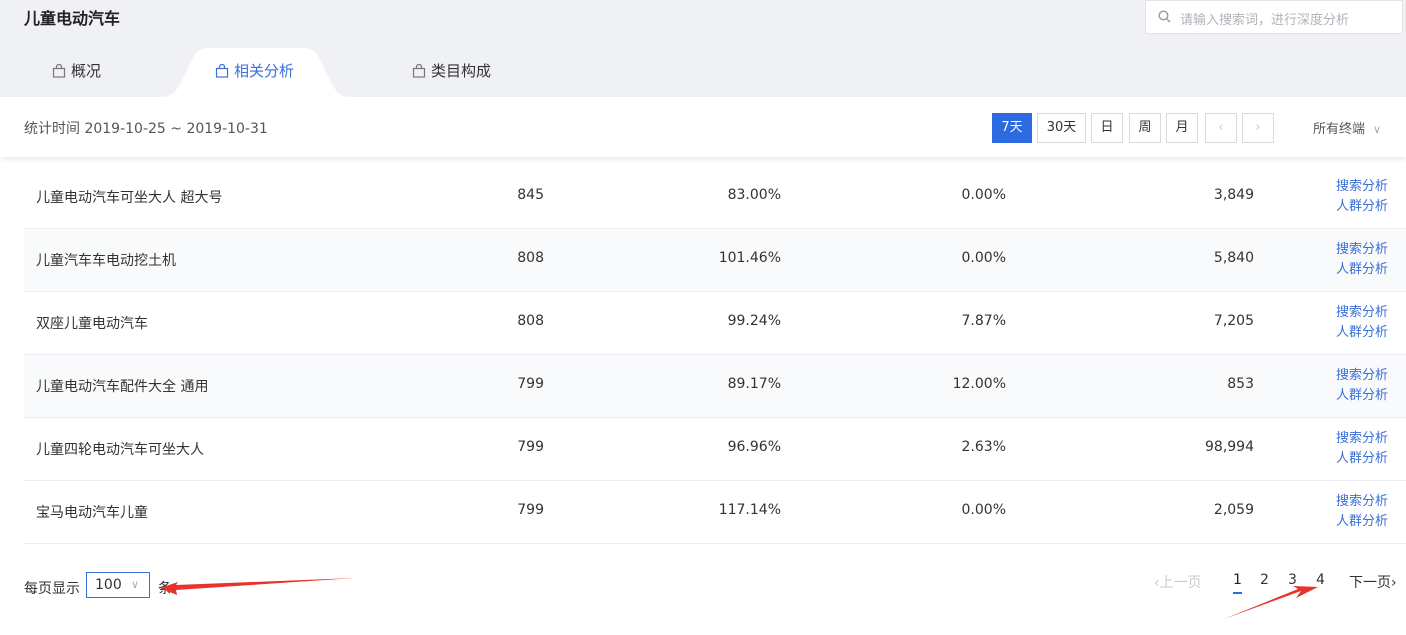  Describe the element at coordinates (1233, 510) in the screenshot. I see `value-cell: 2,059` at that location.